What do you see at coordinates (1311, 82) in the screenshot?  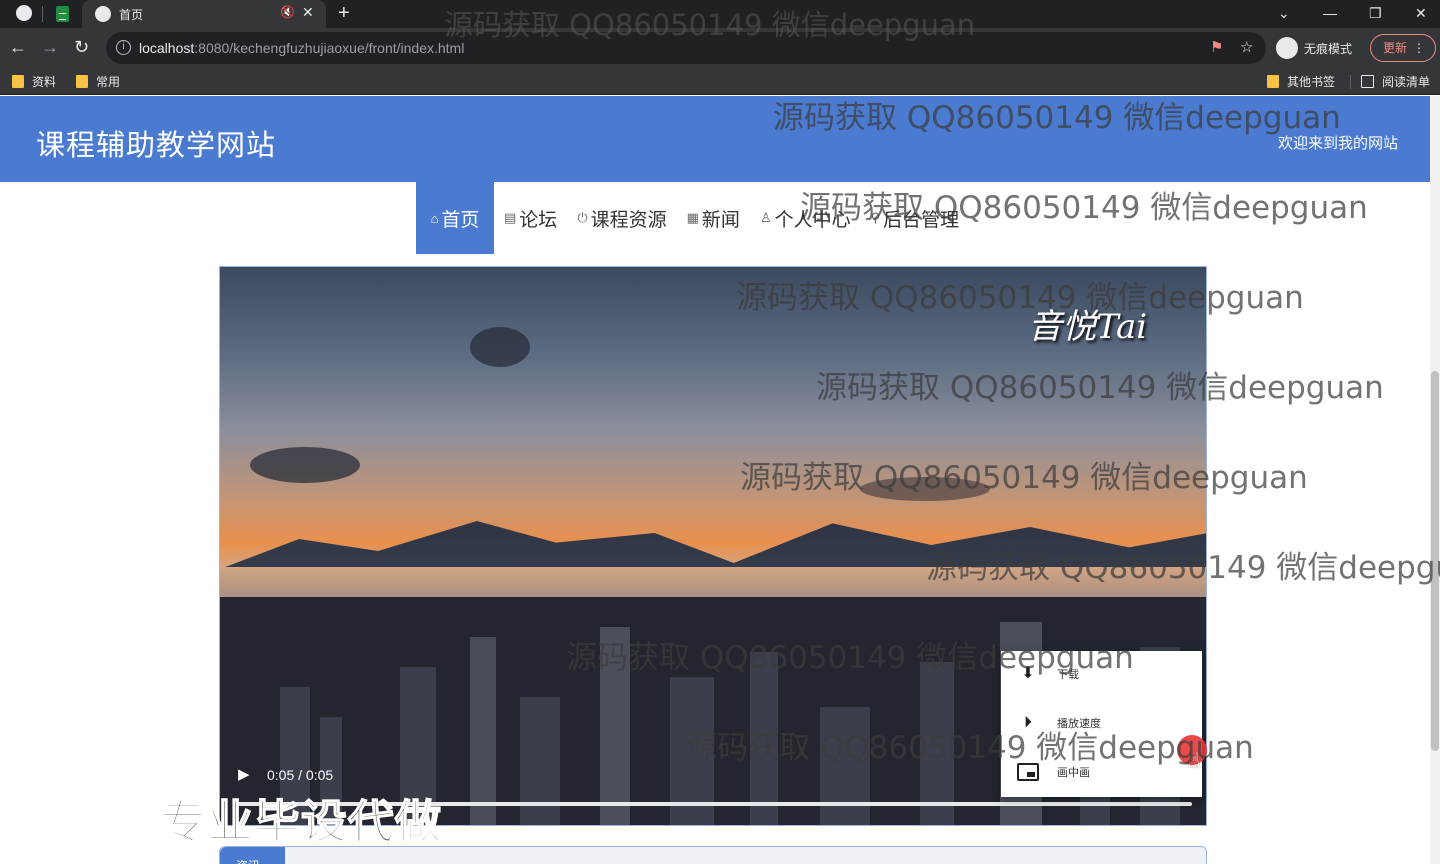 I see `bookmark-label: 其他书签` at bounding box center [1311, 82].